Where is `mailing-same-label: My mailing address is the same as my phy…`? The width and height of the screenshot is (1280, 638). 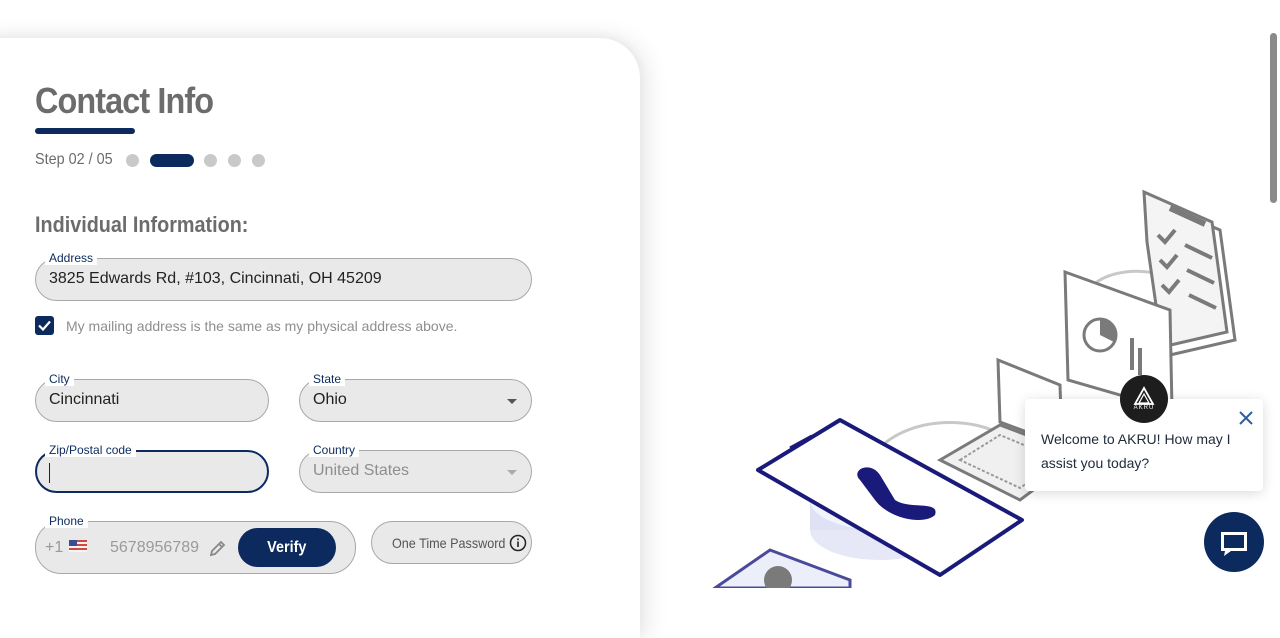
mailing-same-label: My mailing address is the same as my phy… is located at coordinates (262, 326).